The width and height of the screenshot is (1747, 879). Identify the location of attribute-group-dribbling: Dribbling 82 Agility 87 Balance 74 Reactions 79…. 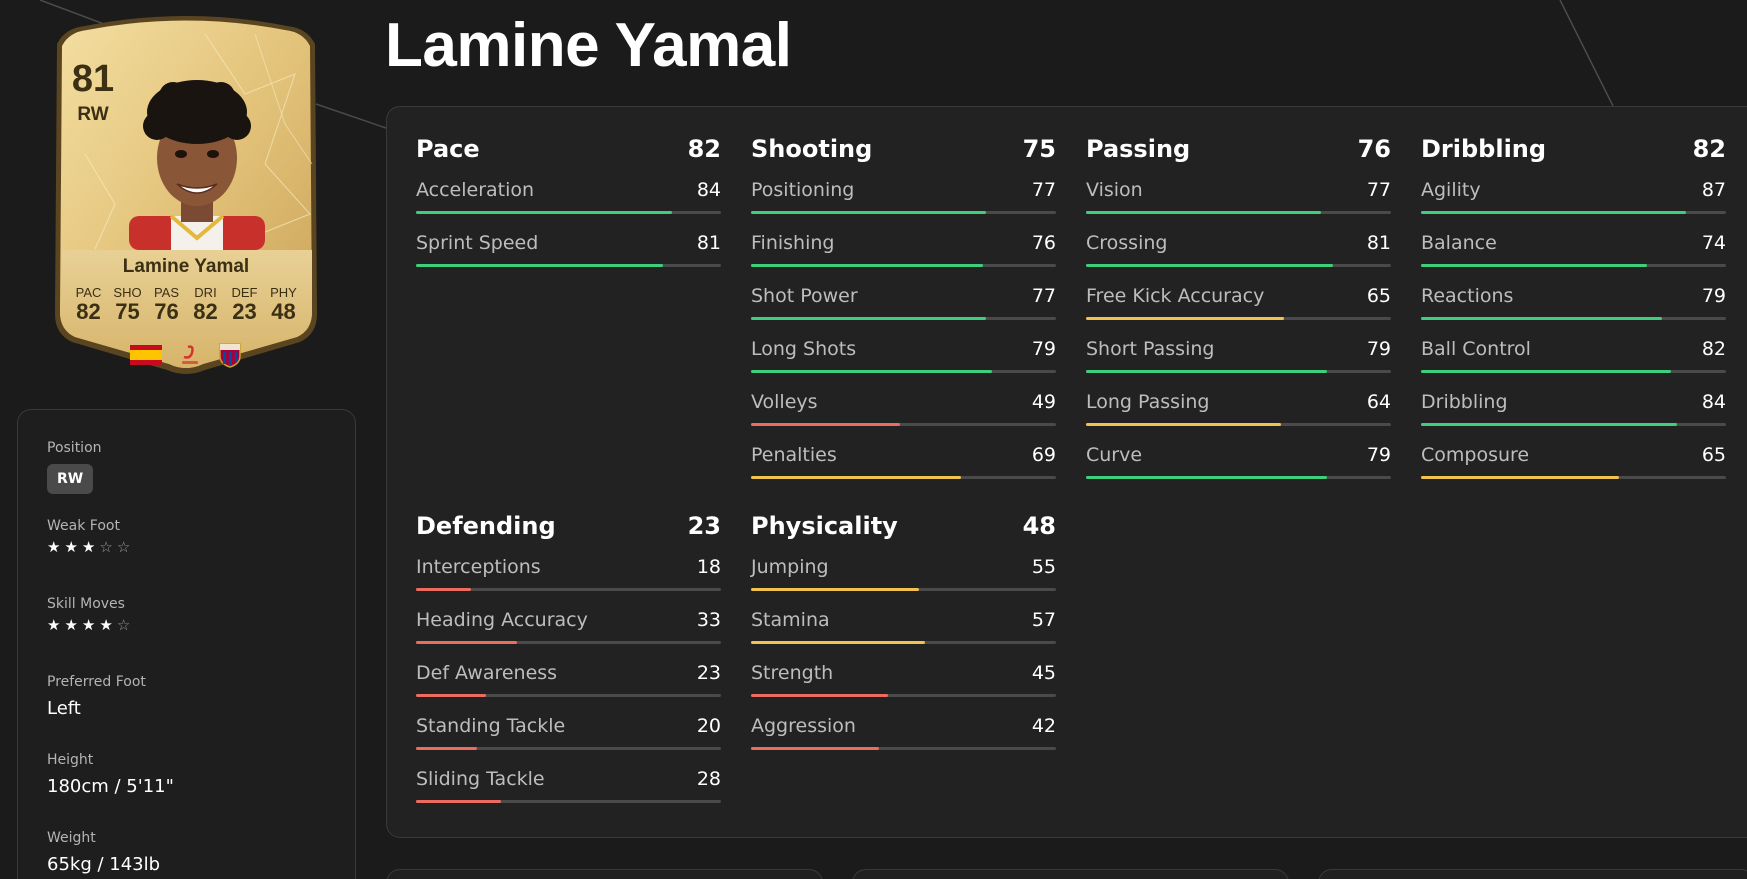
(1573, 311).